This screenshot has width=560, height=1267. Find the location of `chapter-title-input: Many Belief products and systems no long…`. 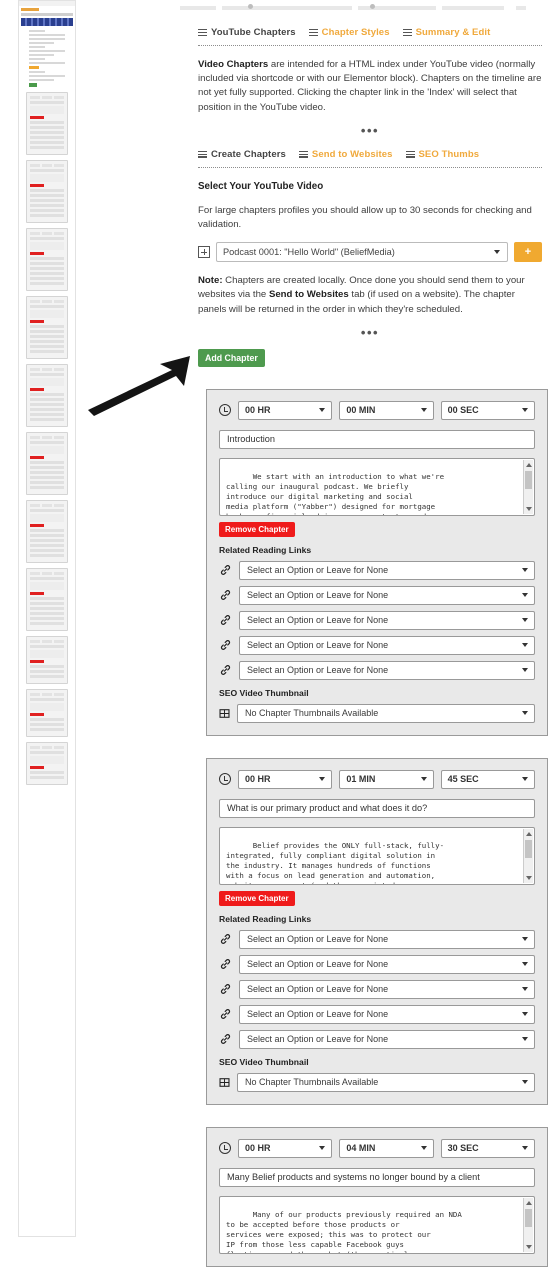

chapter-title-input: Many Belief products and systems no long… is located at coordinates (377, 1177).